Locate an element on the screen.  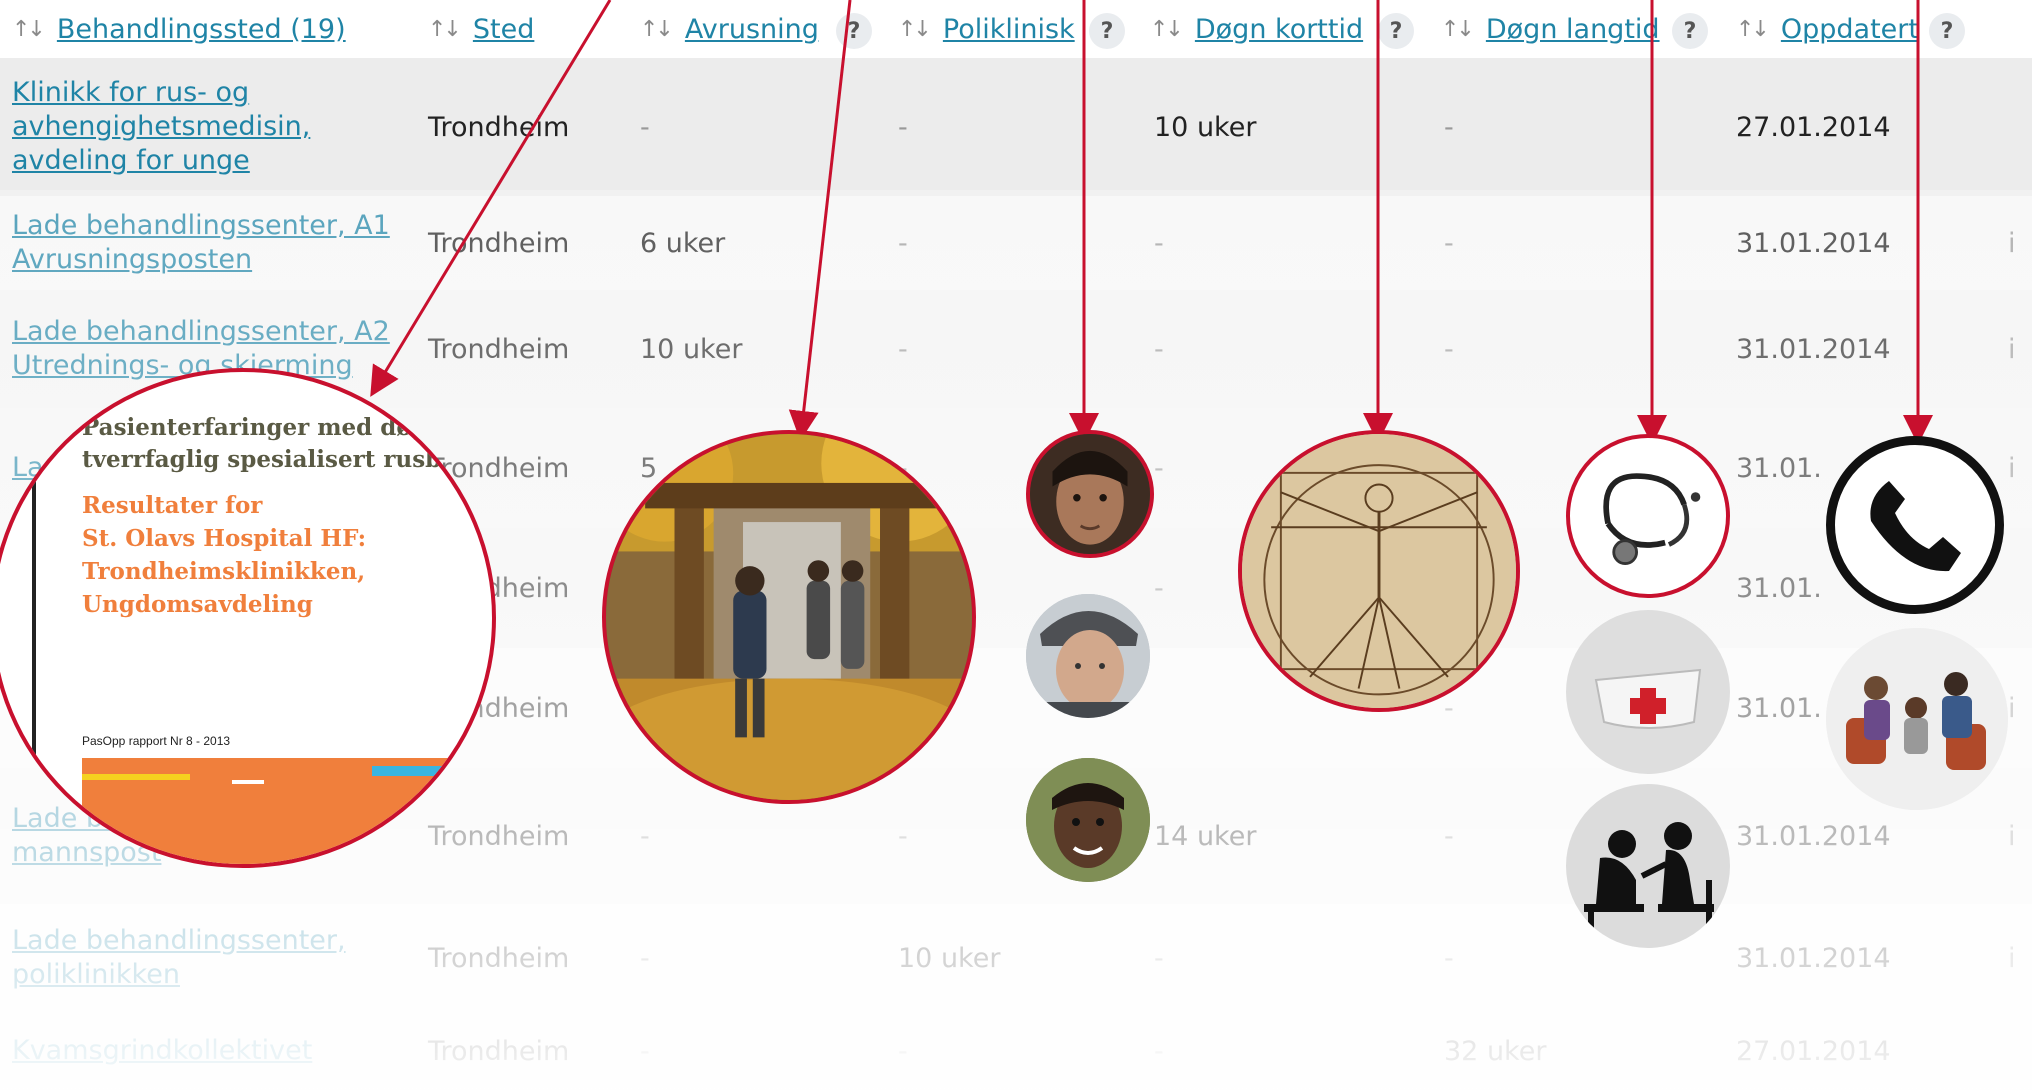
callout-line-report is located at coordinates (491, 198).